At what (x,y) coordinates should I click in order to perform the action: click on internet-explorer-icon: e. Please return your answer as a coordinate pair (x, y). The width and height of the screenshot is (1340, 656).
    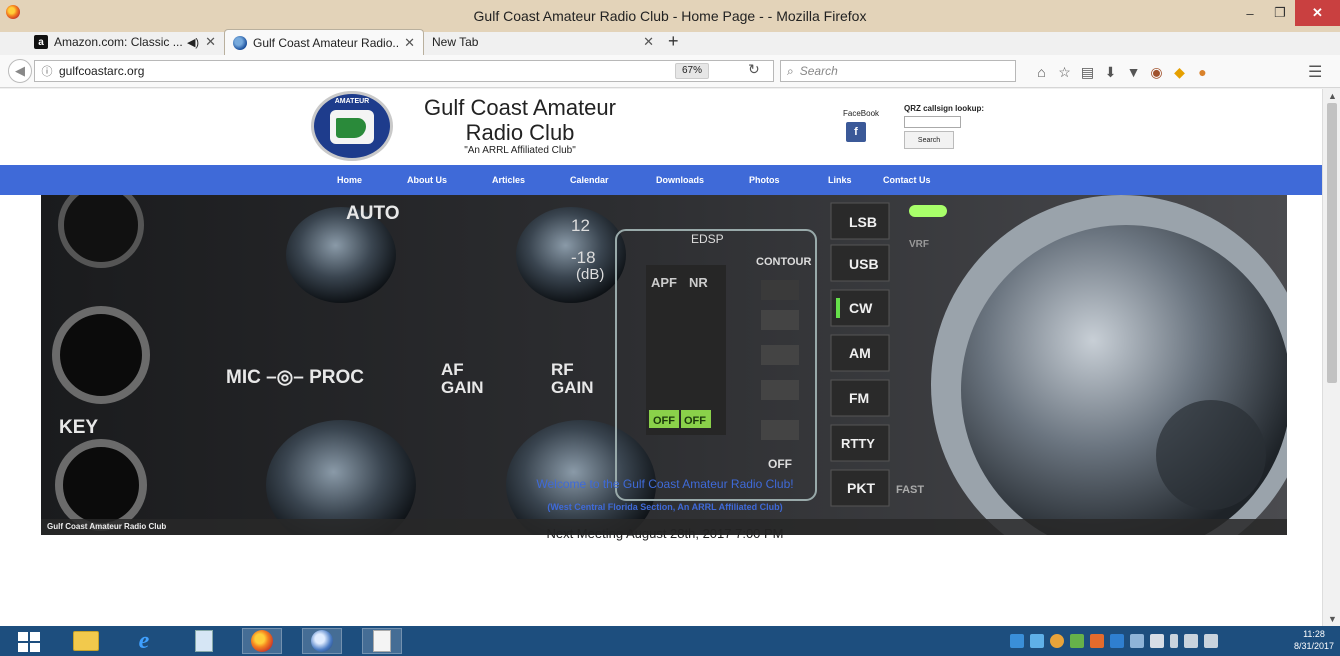
    Looking at the image, I should click on (144, 641).